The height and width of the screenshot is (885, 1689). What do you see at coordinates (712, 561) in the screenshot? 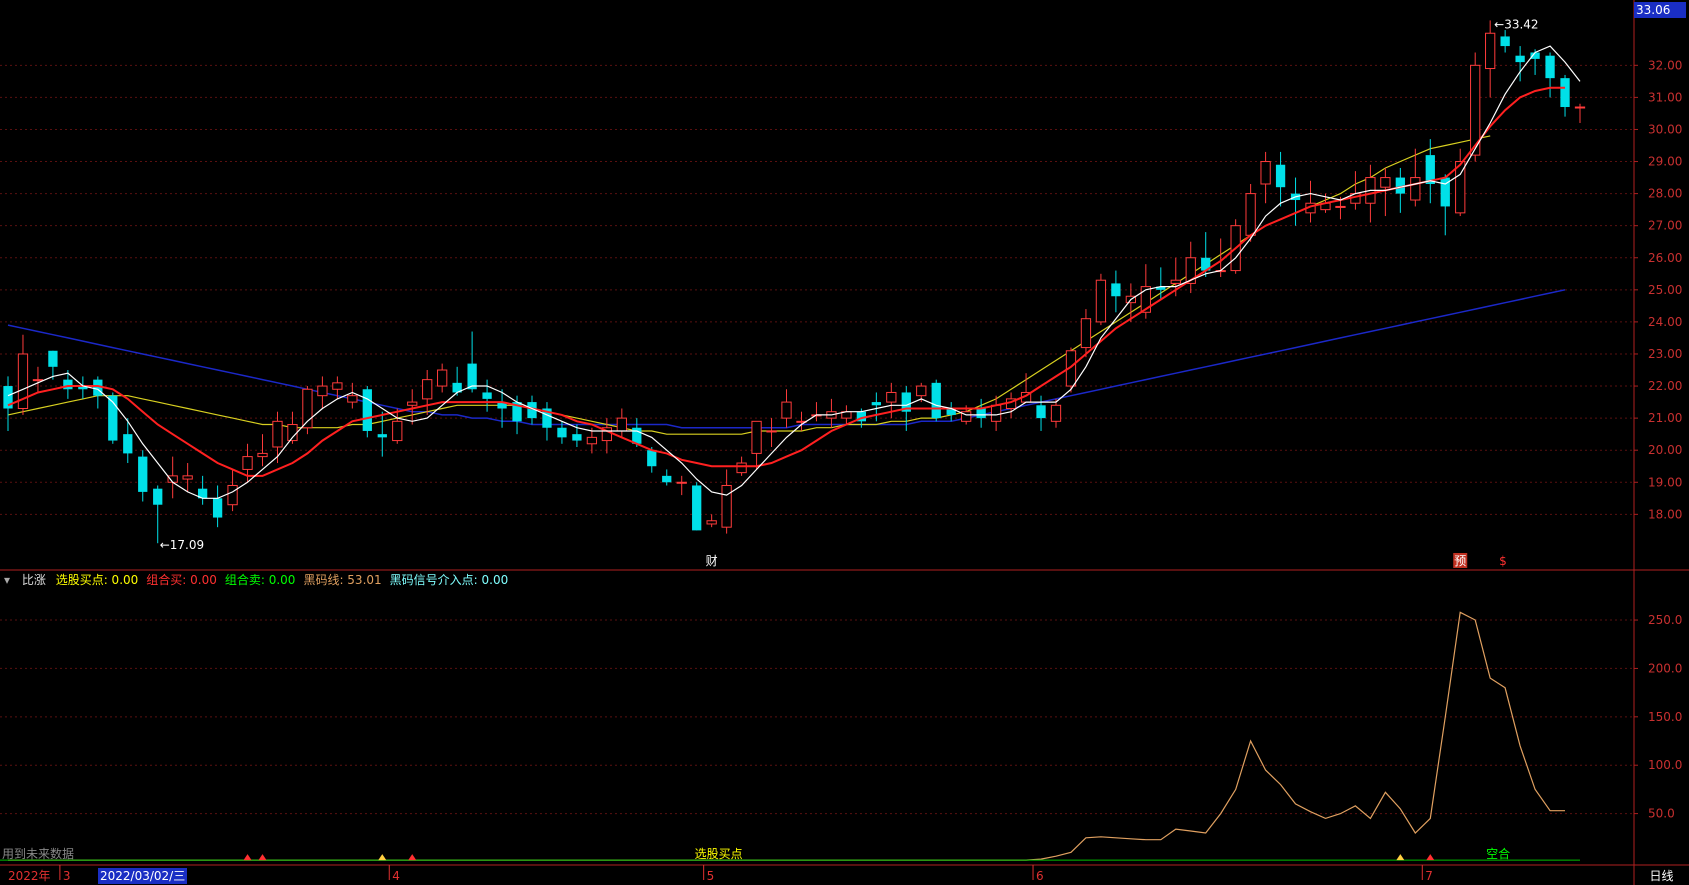
I see `event-label: 财` at bounding box center [712, 561].